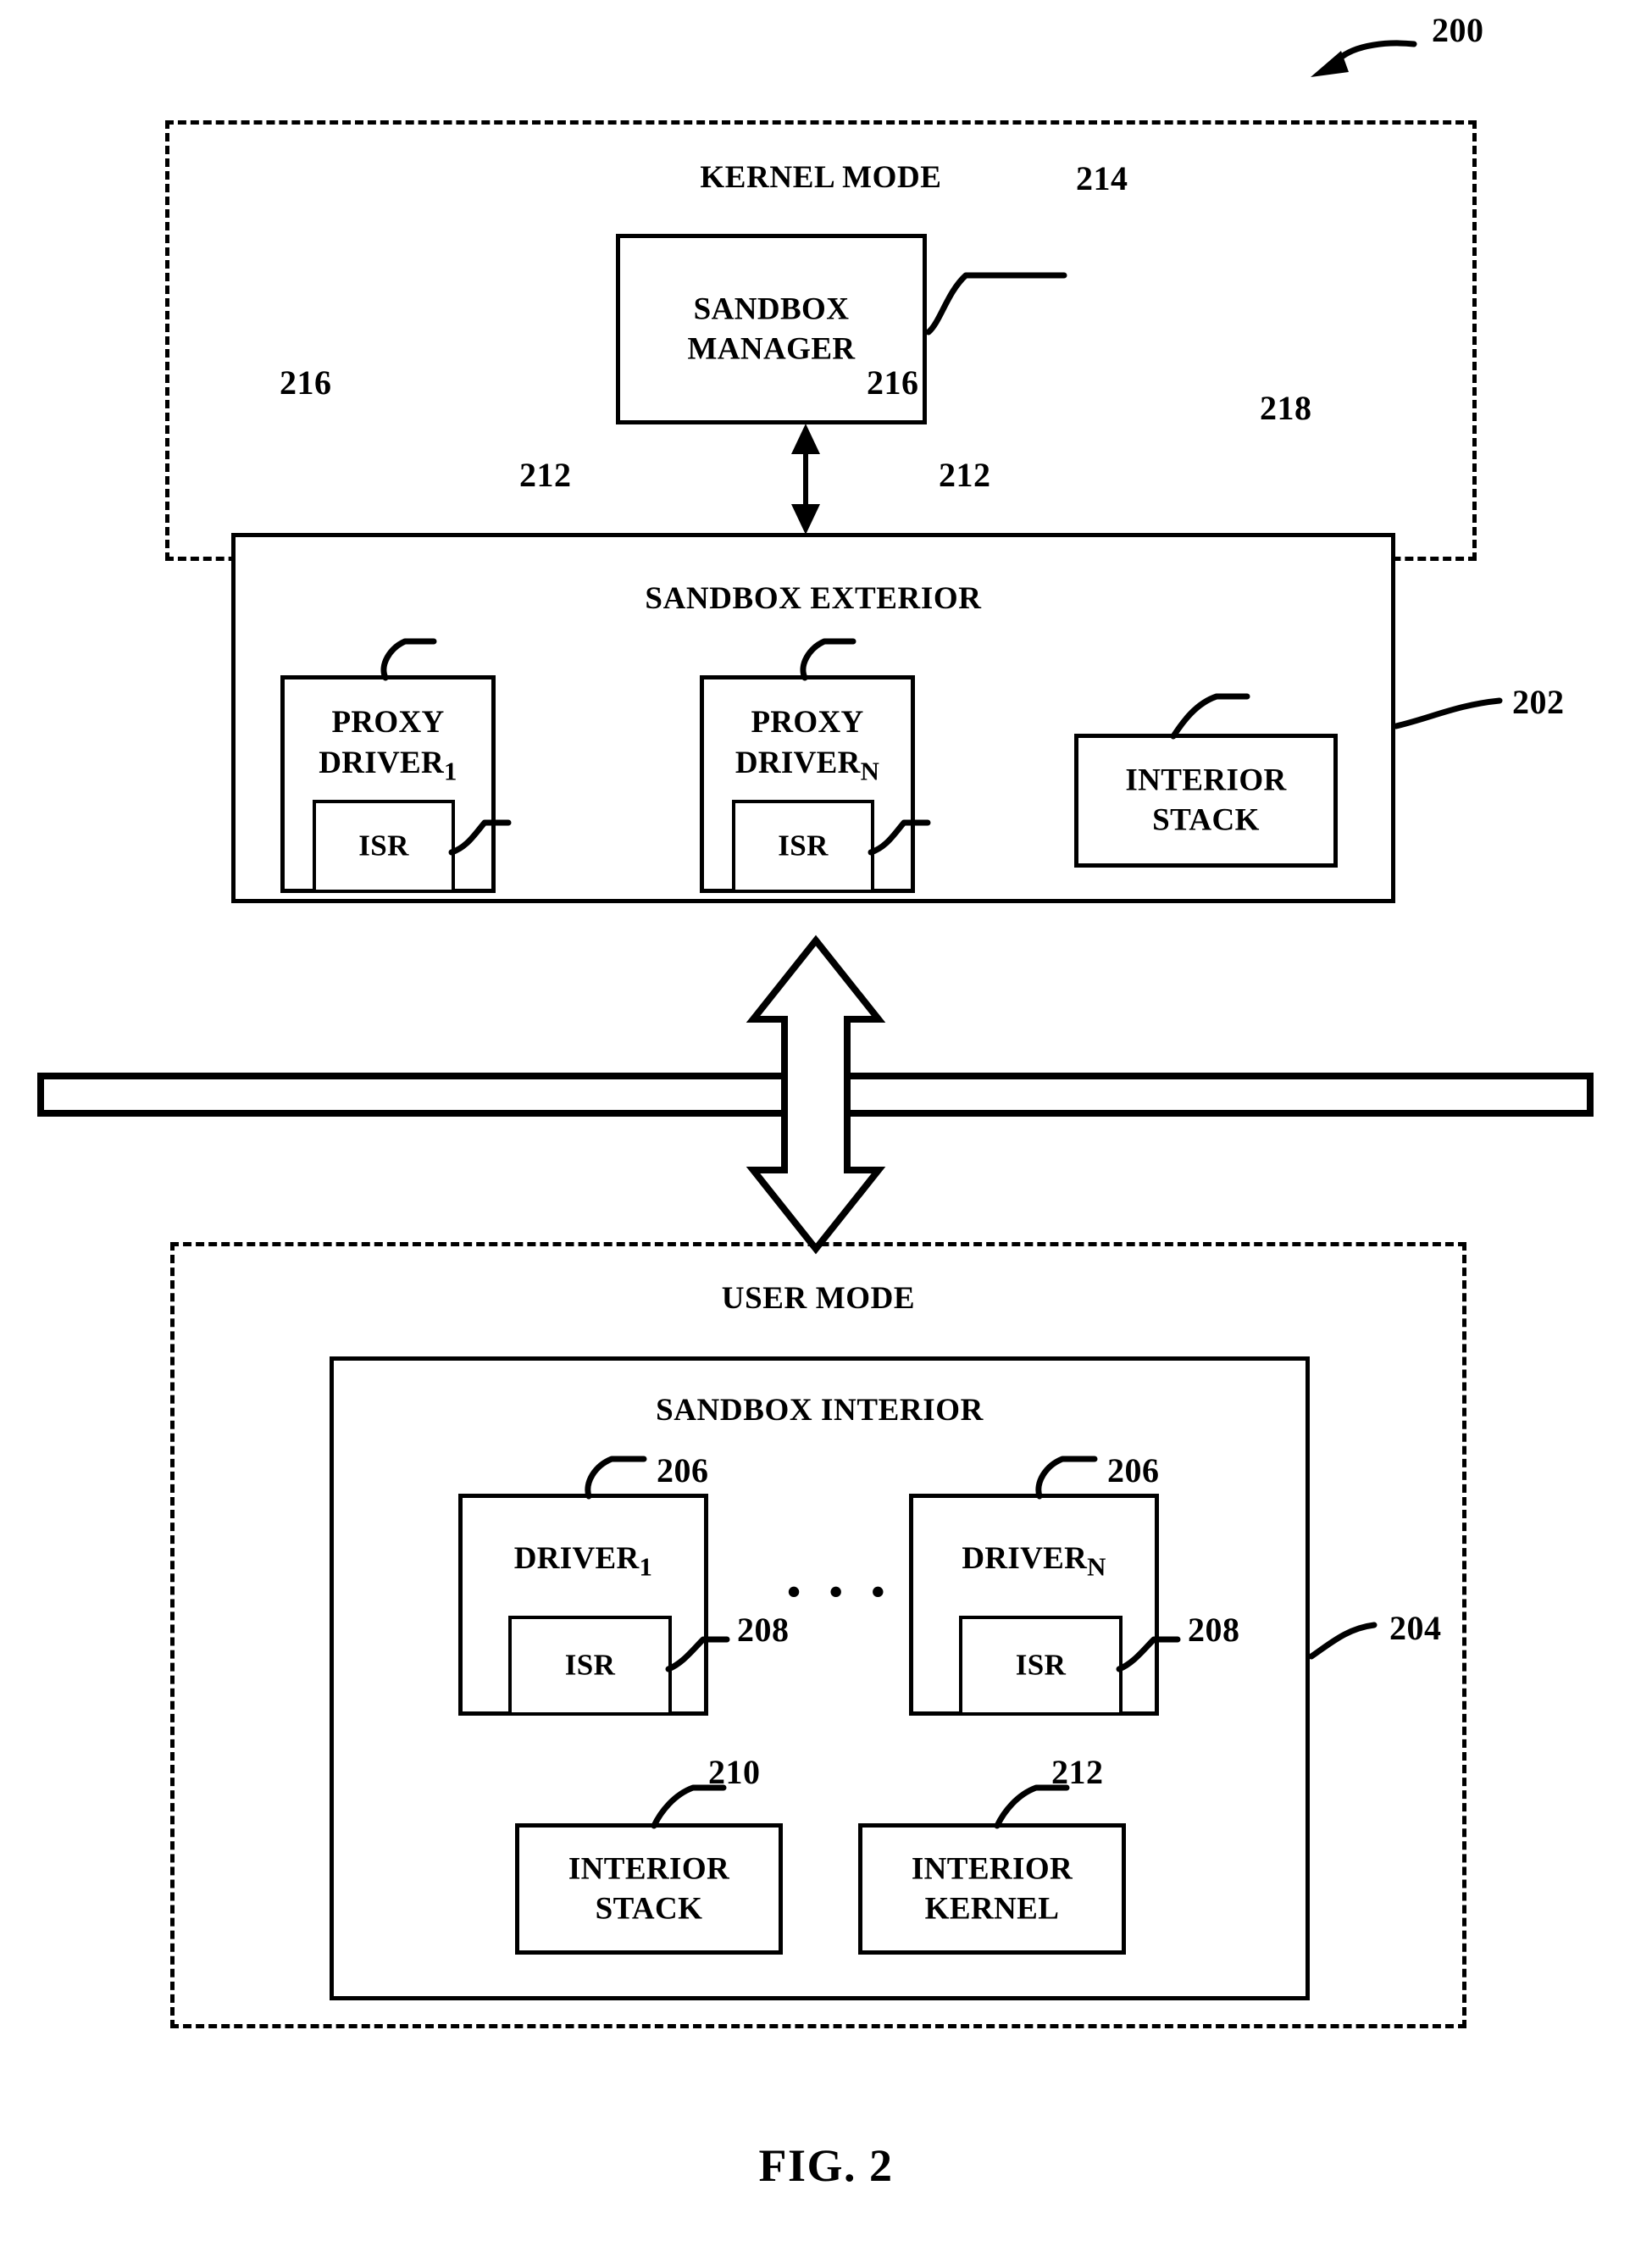 The height and width of the screenshot is (2263, 1652). What do you see at coordinates (388, 722) in the screenshot?
I see `proxy-driver-1-label-line1: PROXY` at bounding box center [388, 722].